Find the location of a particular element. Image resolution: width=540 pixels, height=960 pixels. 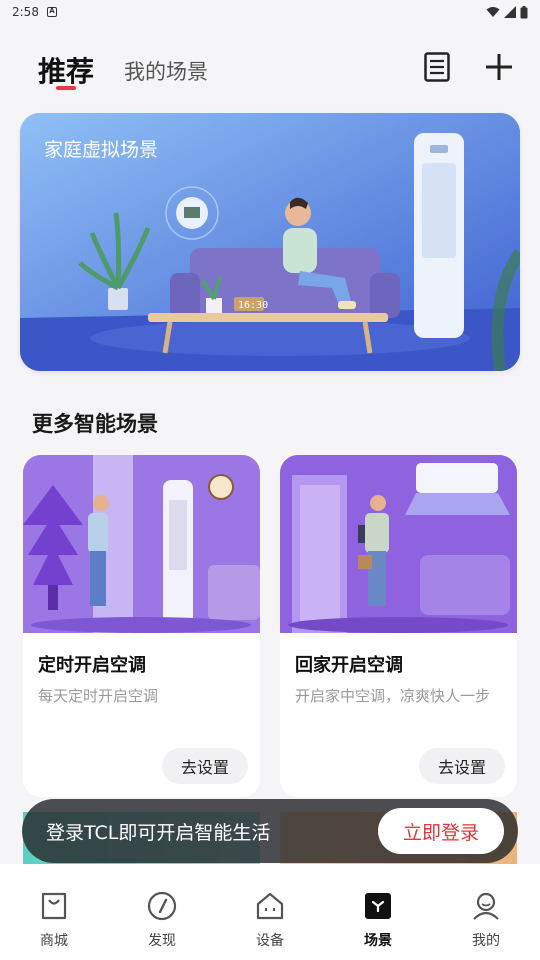

plus-icon is located at coordinates (499, 67).